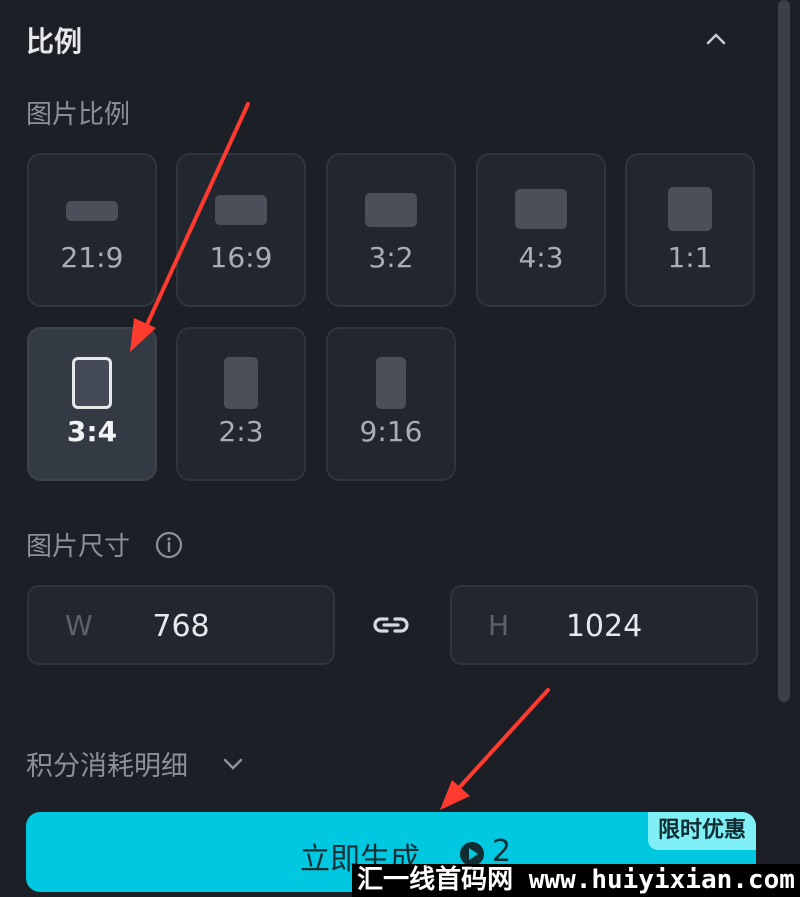  Describe the element at coordinates (784, 351) in the screenshot. I see `scrollbar` at that location.